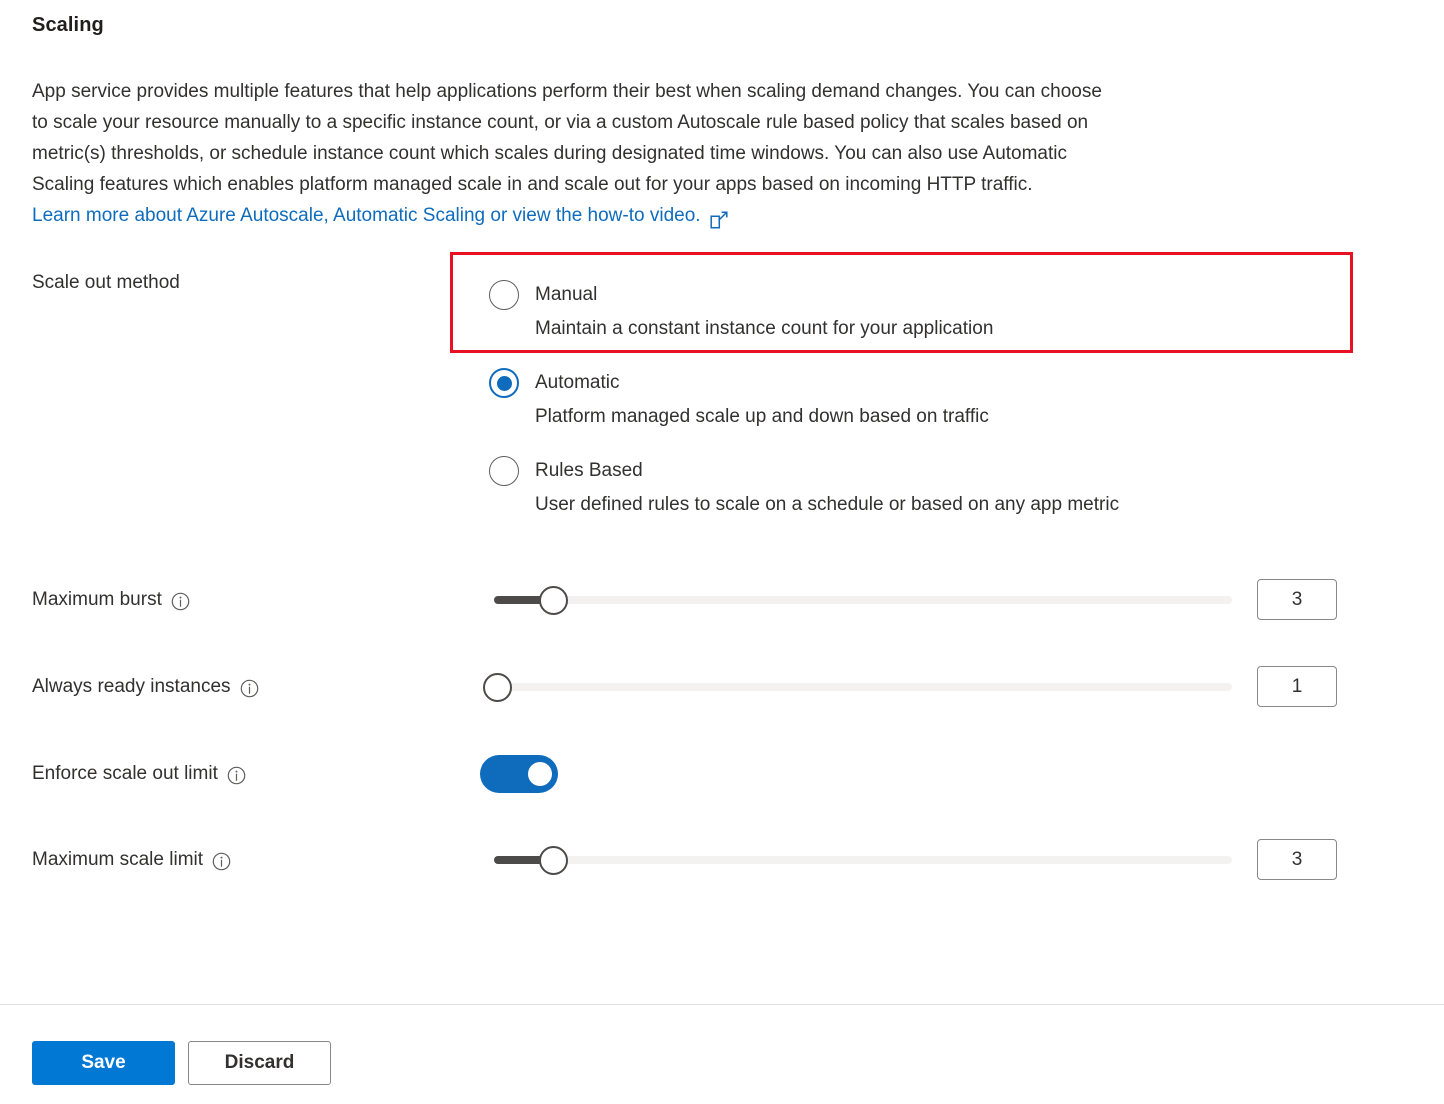 This screenshot has height=1104, width=1444. I want to click on maximum-scale-limit-label-text: Maximum scale limit, so click(118, 859).